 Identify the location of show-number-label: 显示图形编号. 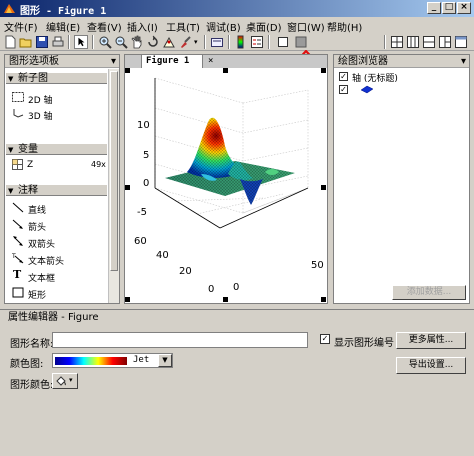
(364, 343).